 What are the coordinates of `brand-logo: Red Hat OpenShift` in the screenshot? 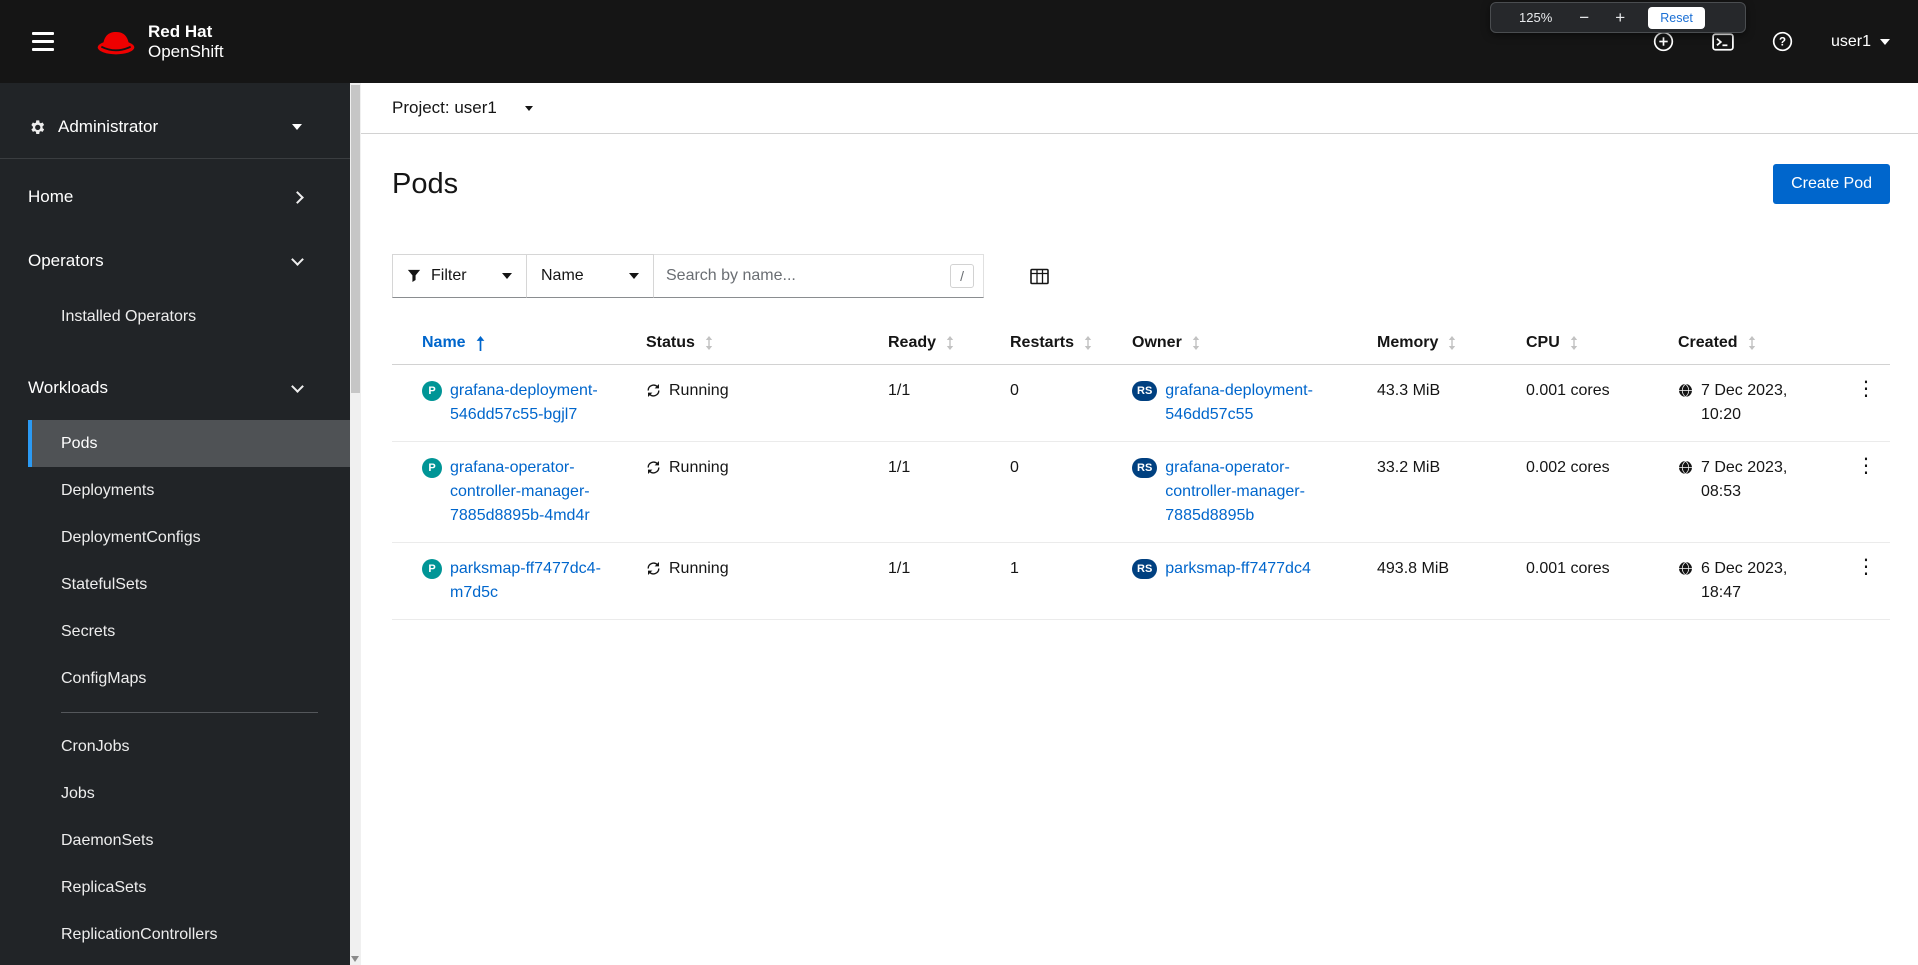 It's located at (159, 42).